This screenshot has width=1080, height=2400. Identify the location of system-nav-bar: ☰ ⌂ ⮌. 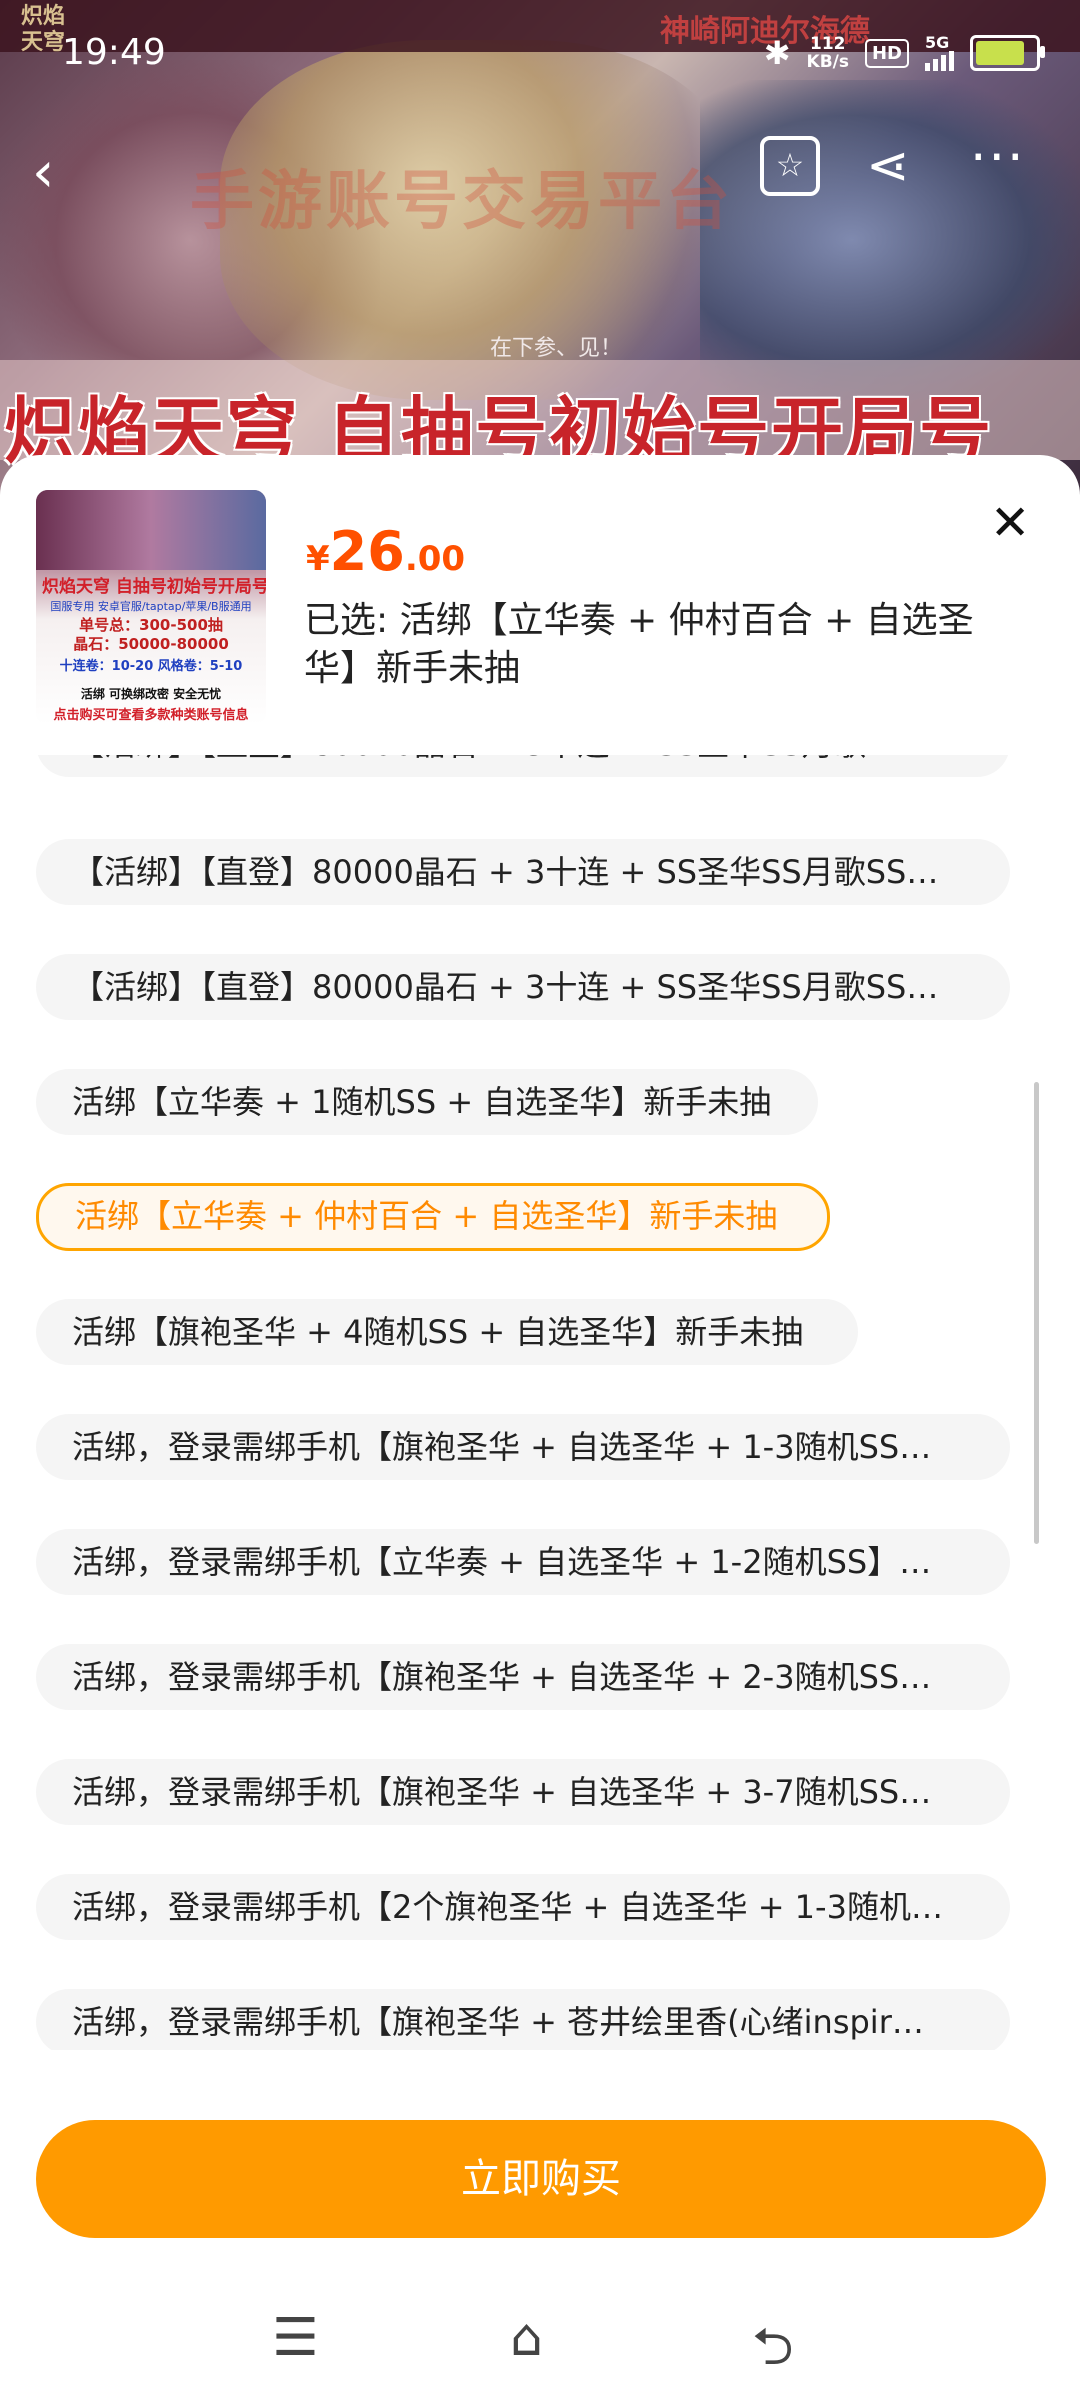
(540, 2341).